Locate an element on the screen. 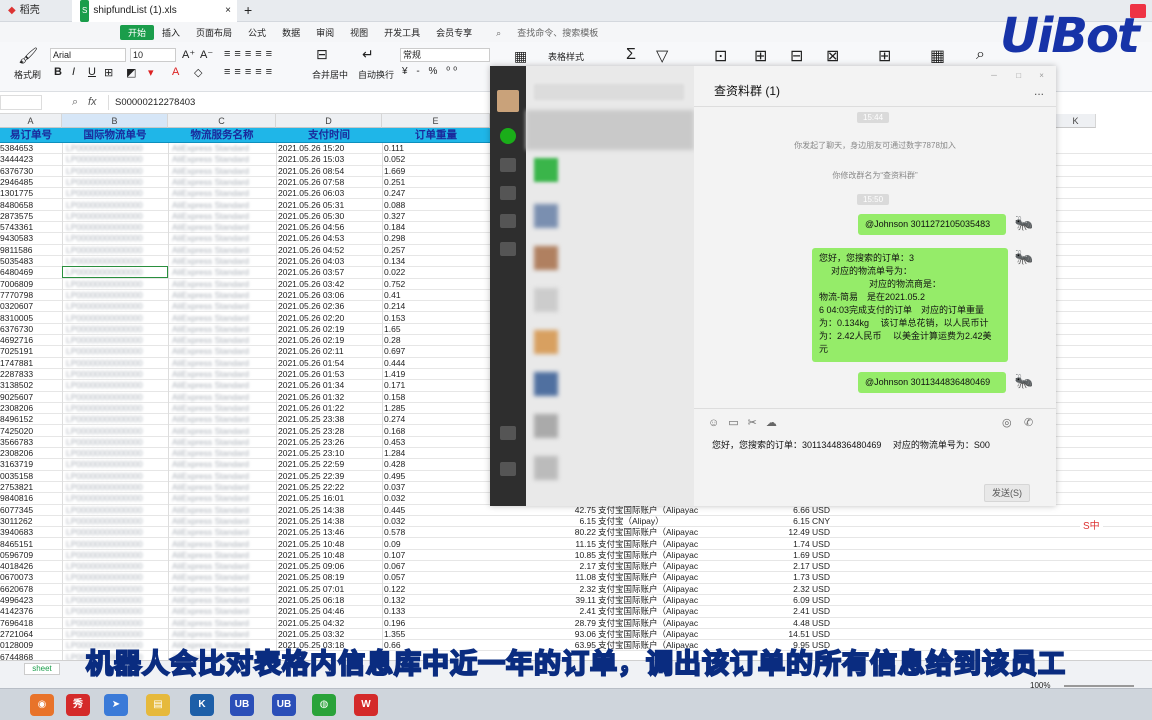 Image resolution: width=1152 pixels, height=720 pixels. align-horizontal-icons: ≡≡≡≡≡ is located at coordinates (250, 72).